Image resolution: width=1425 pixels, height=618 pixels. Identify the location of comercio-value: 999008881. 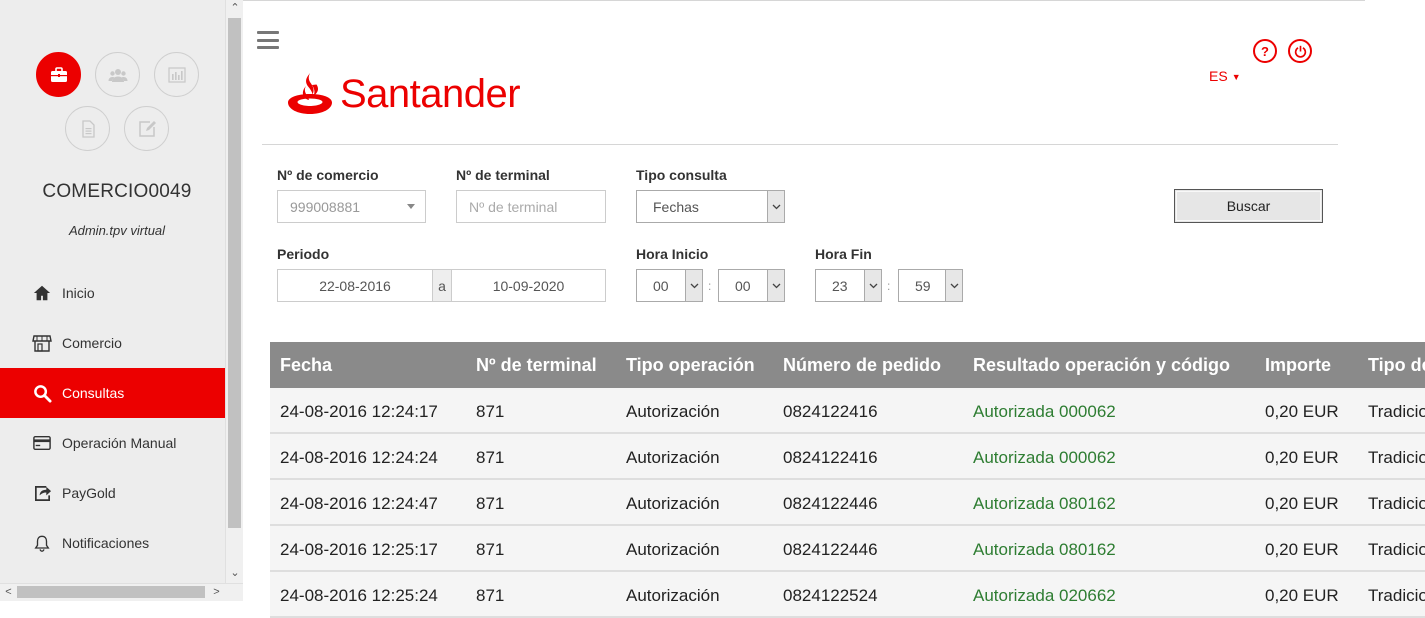
(325, 206).